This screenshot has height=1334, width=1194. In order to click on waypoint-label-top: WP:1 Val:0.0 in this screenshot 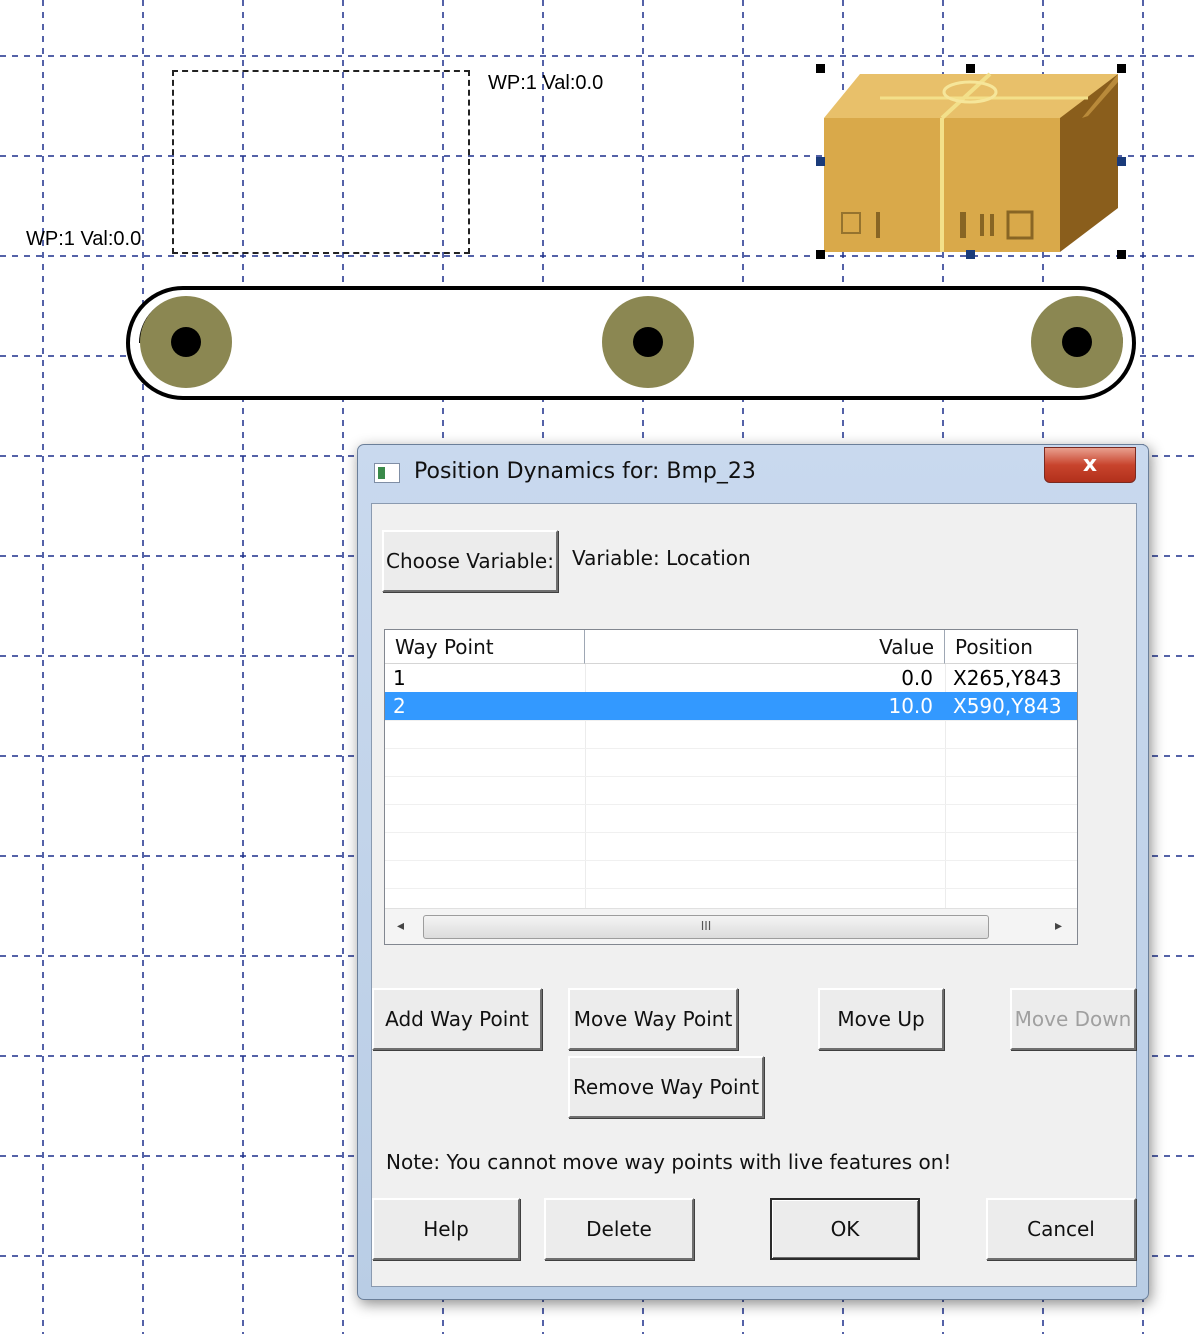, I will do `click(546, 83)`.